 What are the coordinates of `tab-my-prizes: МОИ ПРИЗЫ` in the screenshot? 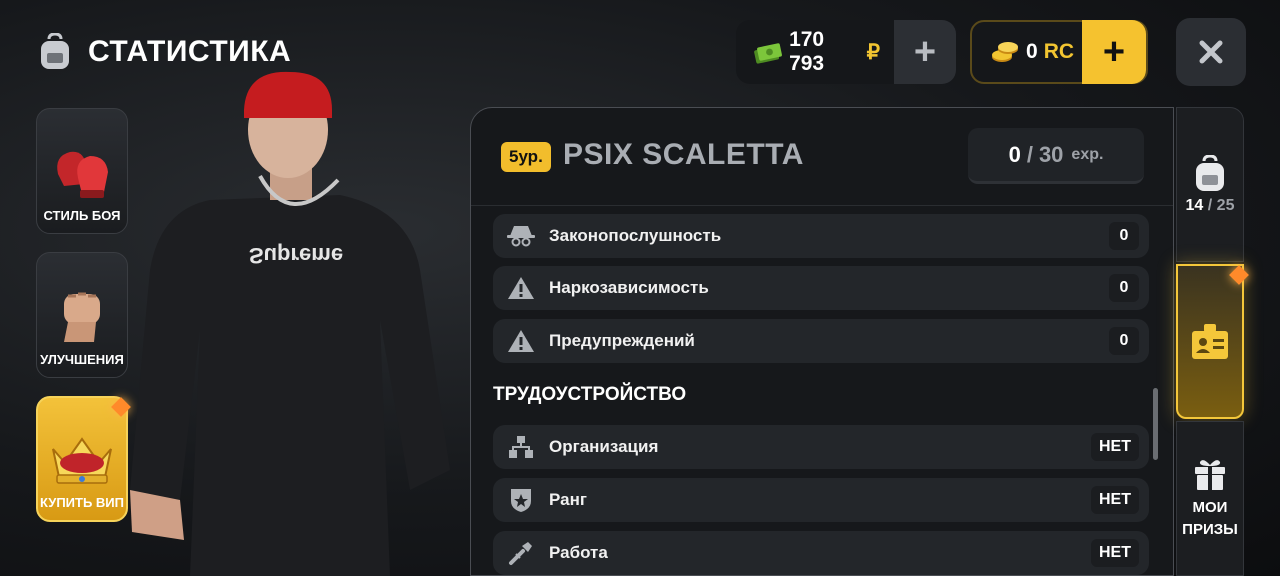 It's located at (1210, 498).